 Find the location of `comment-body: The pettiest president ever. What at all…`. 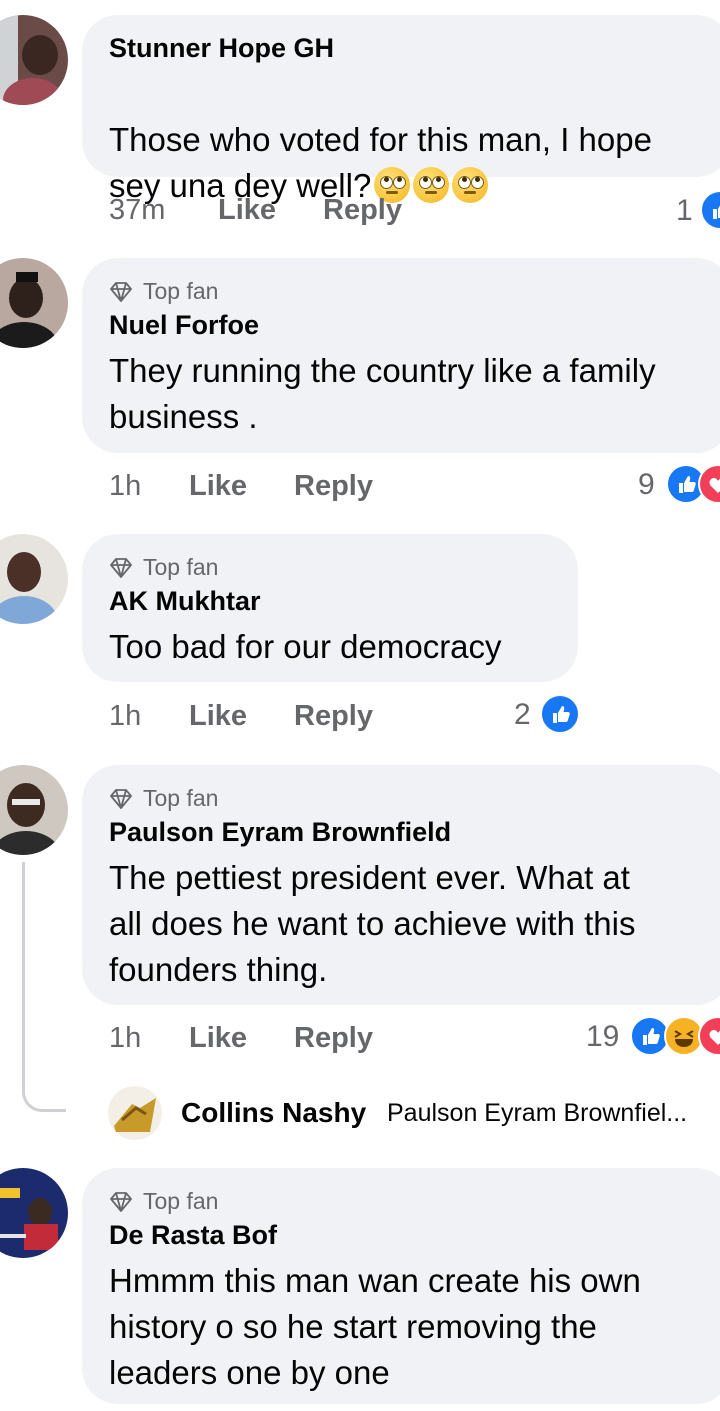

comment-body: The pettiest president ever. What at all… is located at coordinates (372, 923).